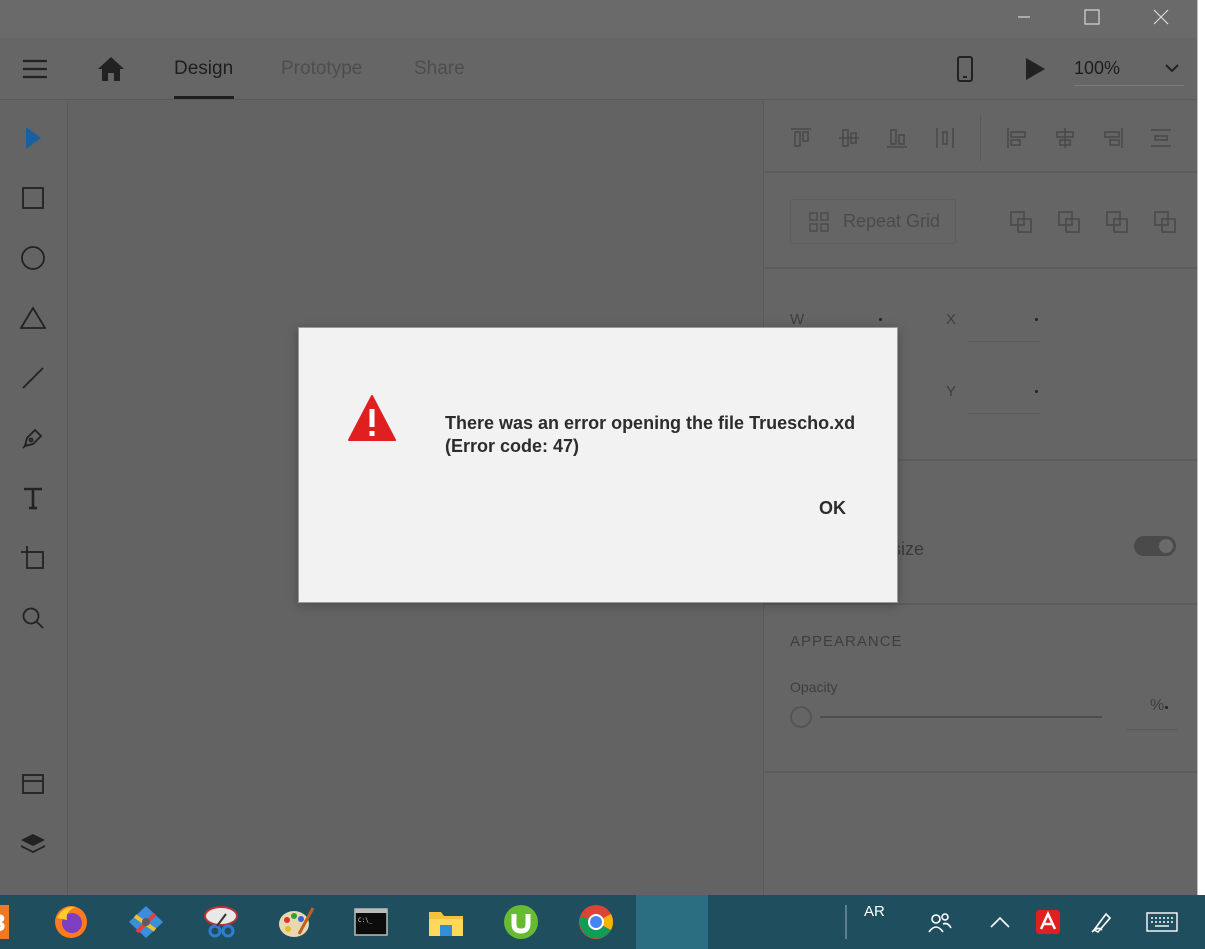 The height and width of the screenshot is (949, 1205). What do you see at coordinates (819, 221) in the screenshot?
I see `grid-icon` at bounding box center [819, 221].